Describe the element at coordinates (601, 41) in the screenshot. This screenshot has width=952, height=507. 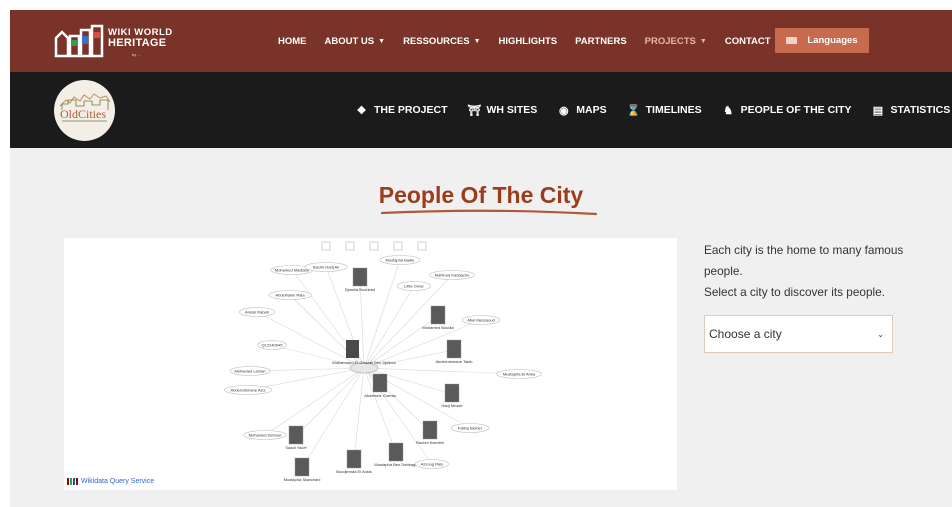
I see `nav-partners: PARTNERS` at that location.